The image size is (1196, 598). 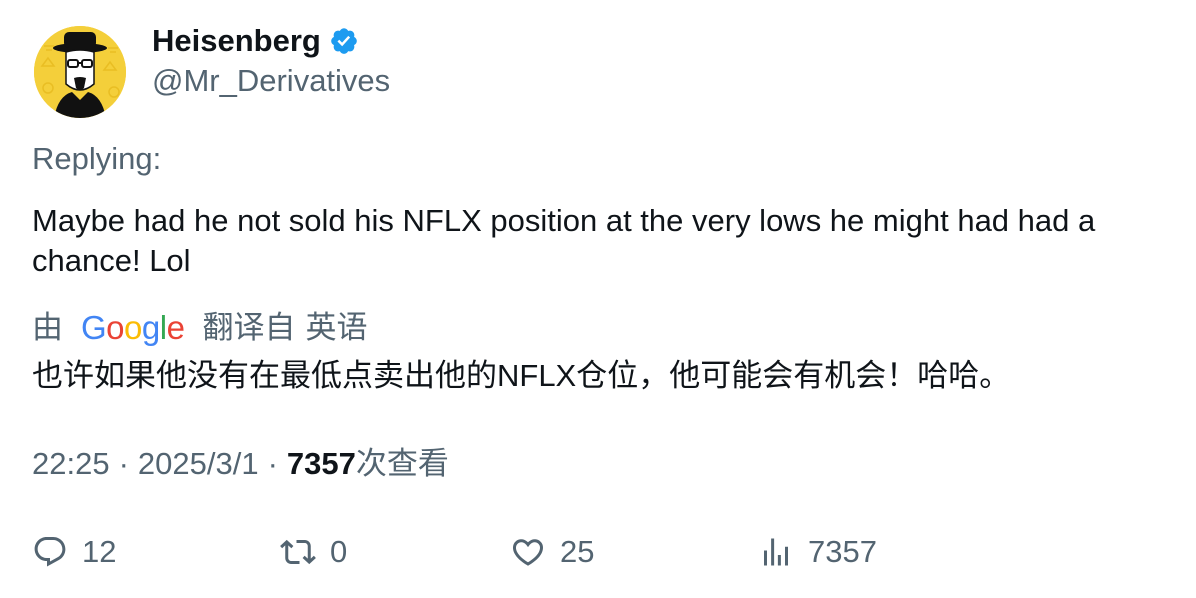 I want to click on views-count: 7357, so click(x=321, y=463).